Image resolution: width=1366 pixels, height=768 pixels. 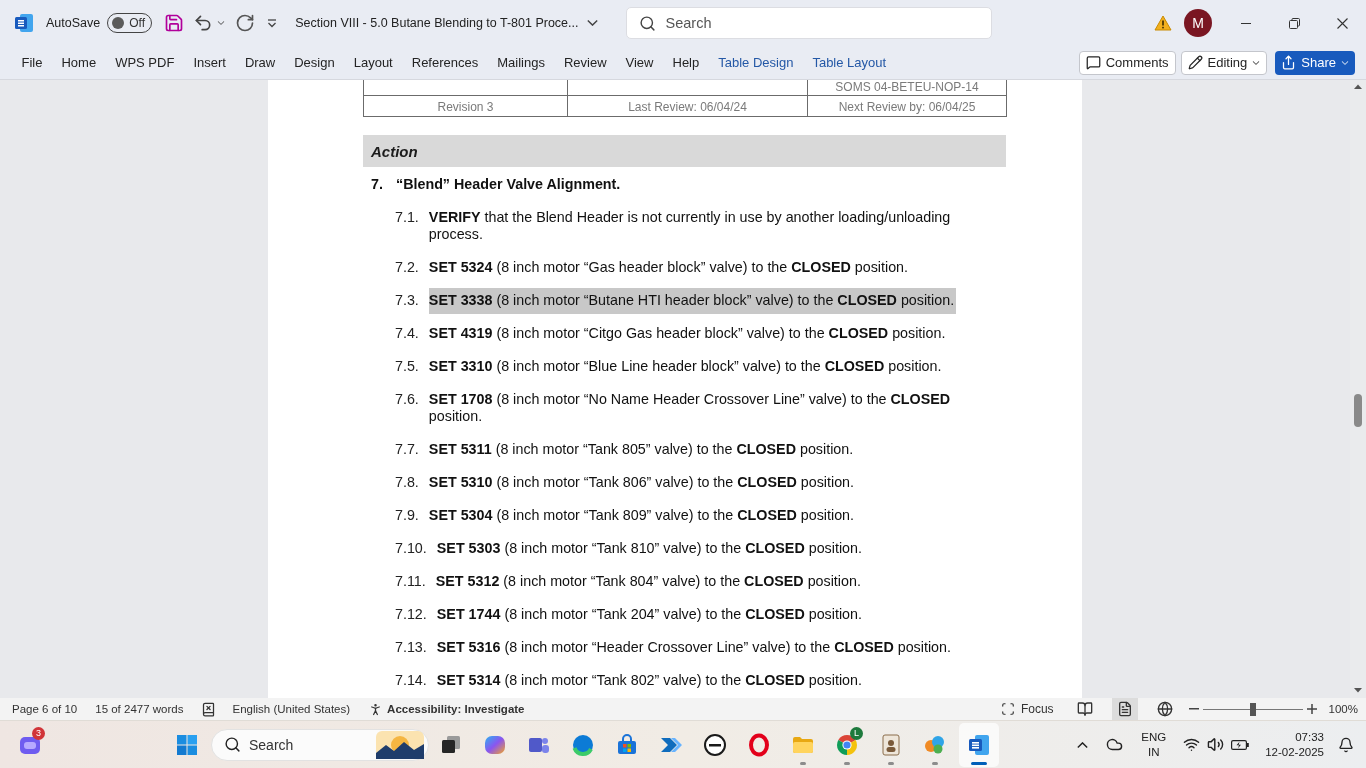 I want to click on landscape-icon, so click(x=400, y=744).